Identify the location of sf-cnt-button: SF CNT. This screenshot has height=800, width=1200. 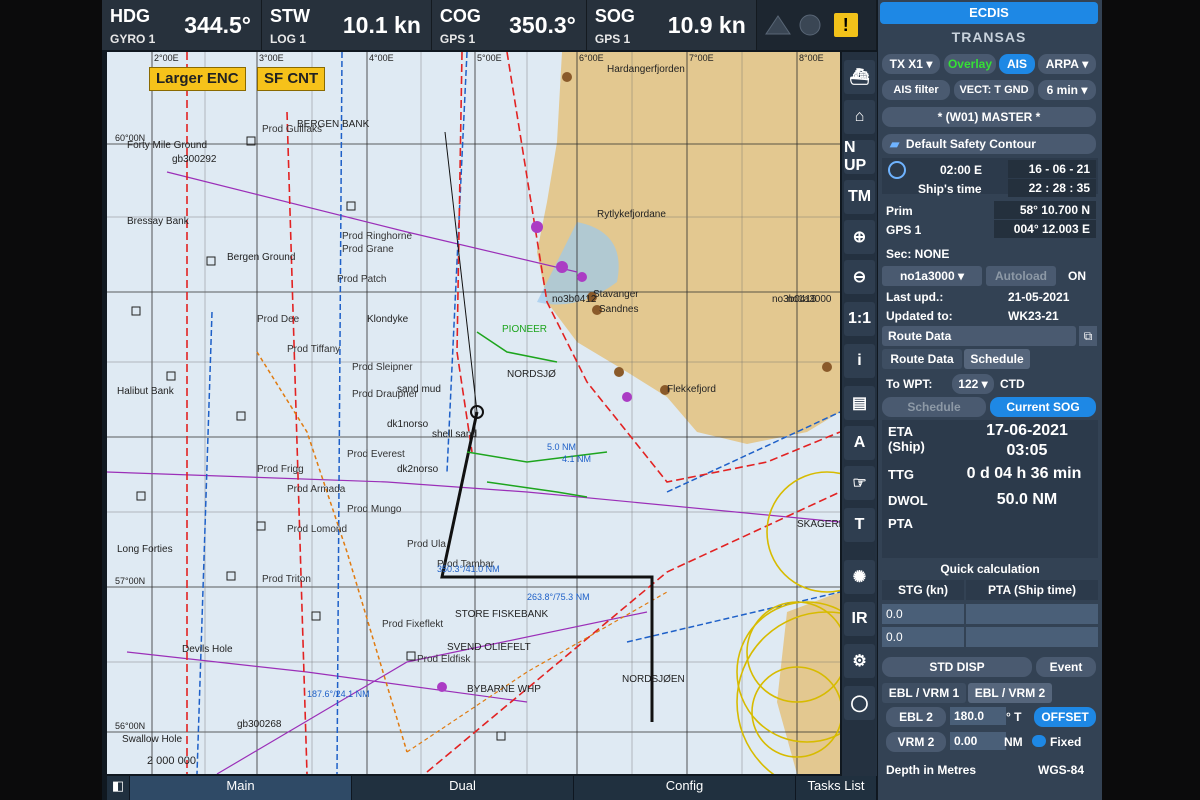
(291, 79).